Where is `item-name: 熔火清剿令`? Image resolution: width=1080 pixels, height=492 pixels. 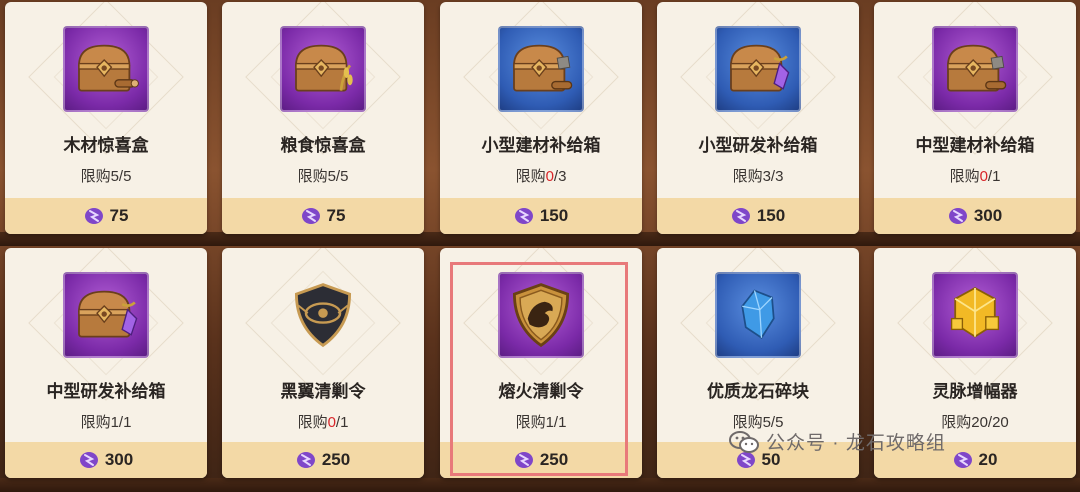 item-name: 熔火清剿令 is located at coordinates (541, 391).